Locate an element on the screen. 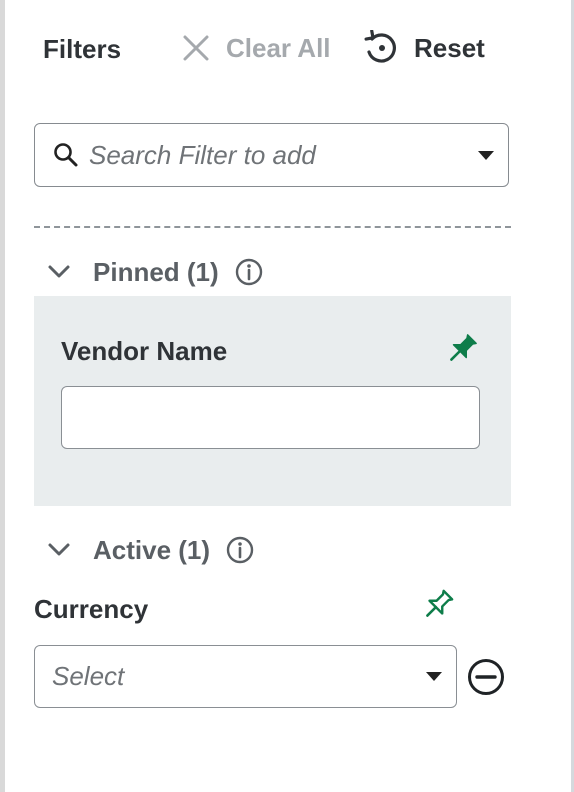  search-placeholder: Search Filter to add is located at coordinates (202, 154).